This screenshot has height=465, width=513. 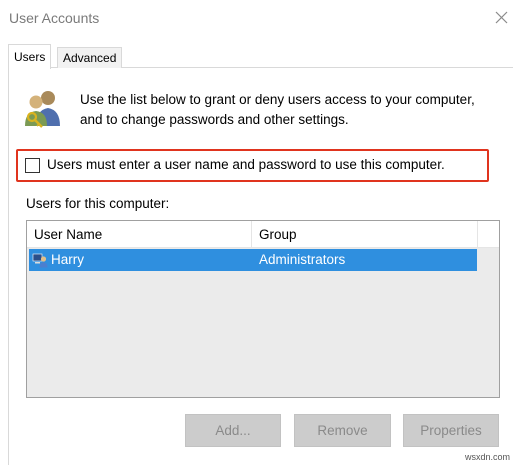 What do you see at coordinates (54, 18) in the screenshot?
I see `window-title: User Accounts` at bounding box center [54, 18].